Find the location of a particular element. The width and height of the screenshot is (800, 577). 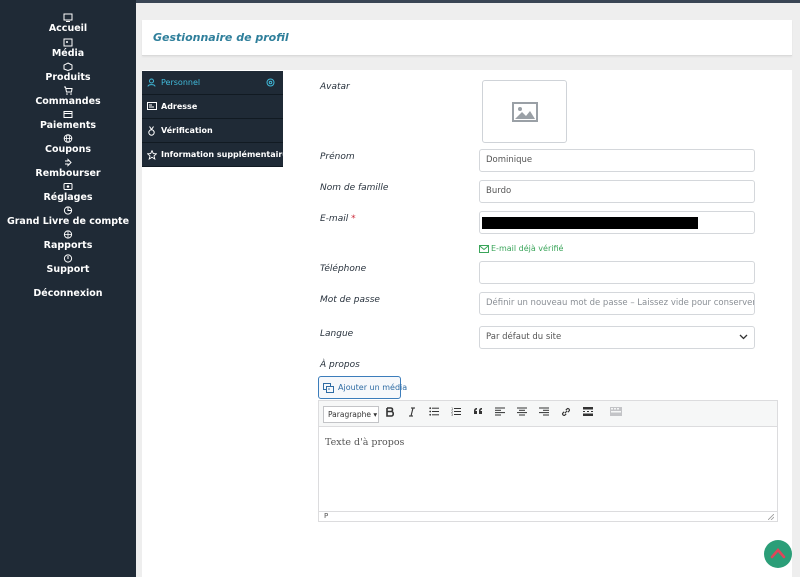

refund-icon is located at coordinates (68, 163).